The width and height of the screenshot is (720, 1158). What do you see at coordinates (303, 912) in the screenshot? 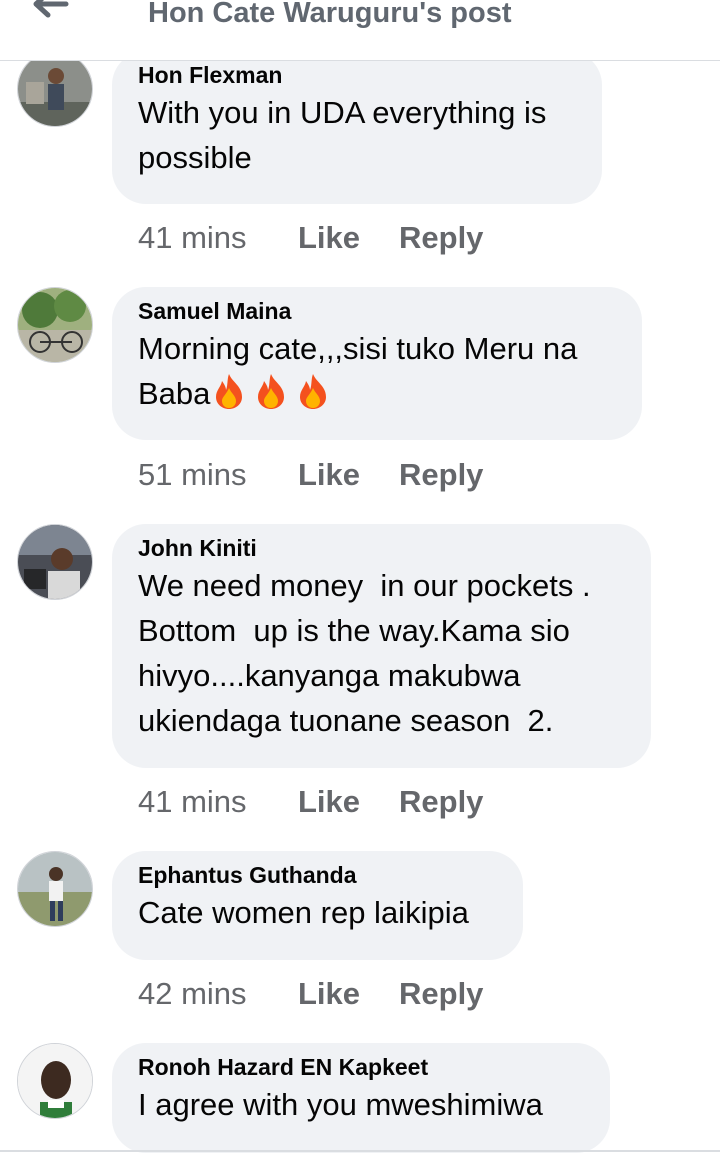
I see `comment-text: Cate women rep laikipia` at bounding box center [303, 912].